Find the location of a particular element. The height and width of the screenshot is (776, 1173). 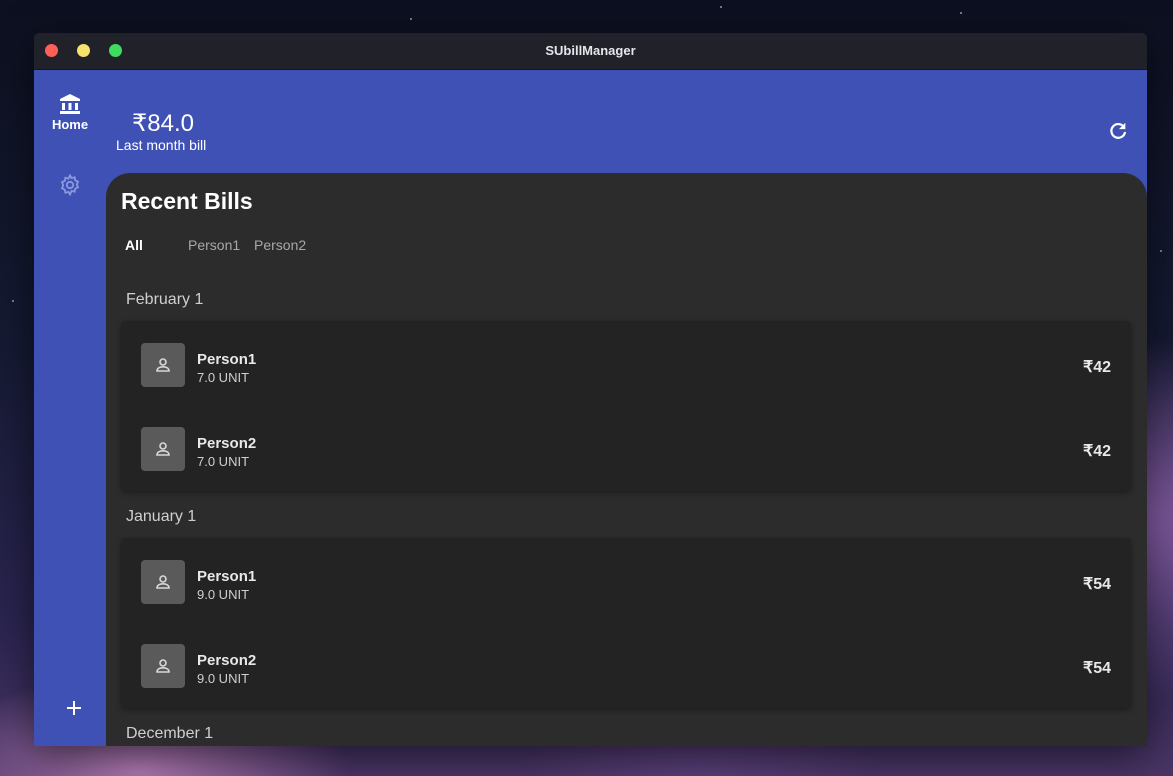

group-date-label: February 1 is located at coordinates (165, 299).